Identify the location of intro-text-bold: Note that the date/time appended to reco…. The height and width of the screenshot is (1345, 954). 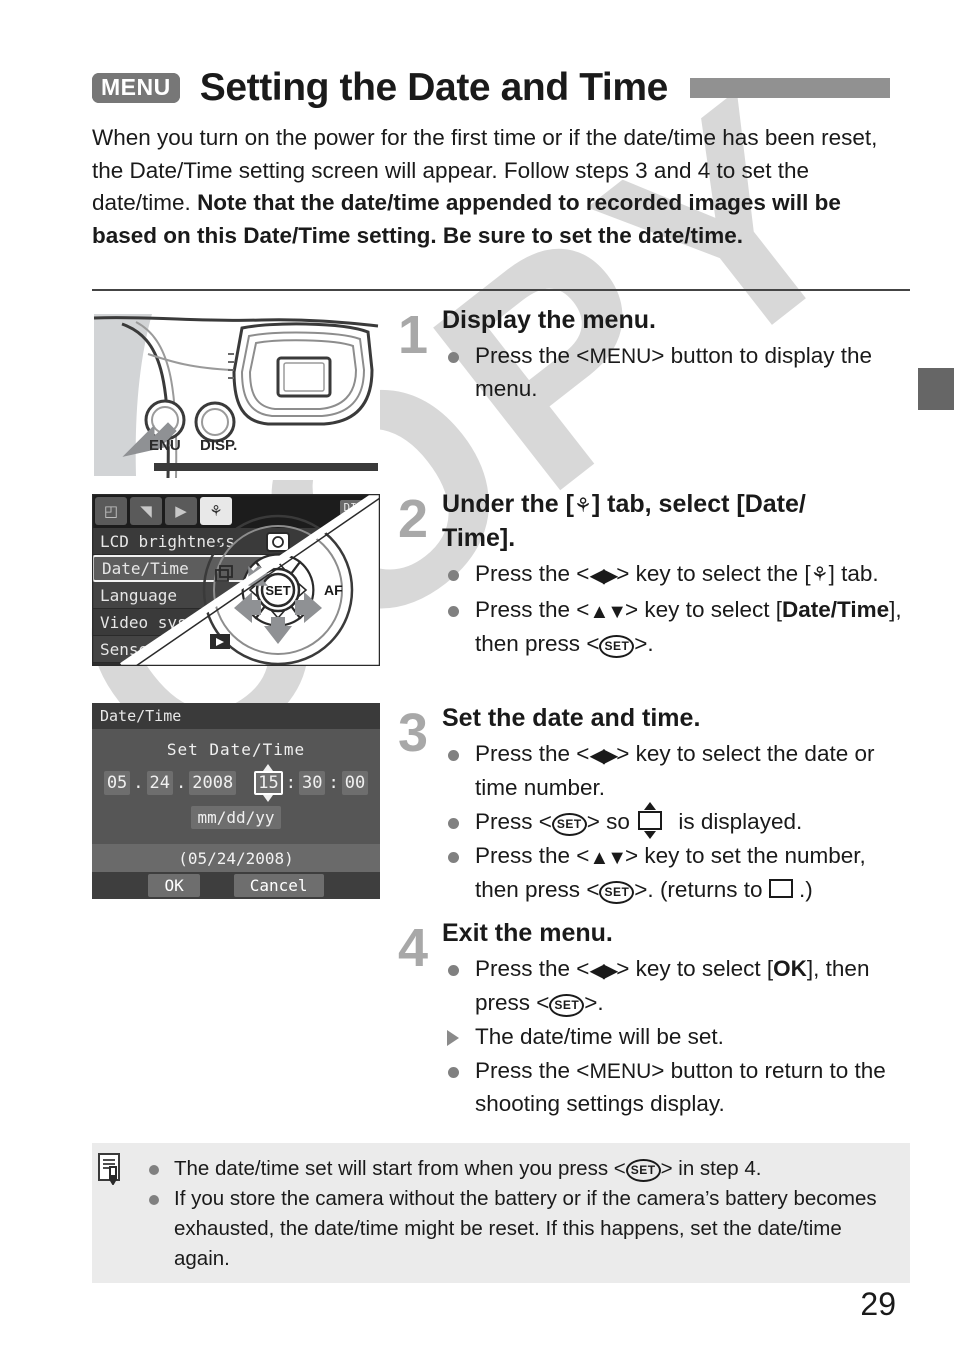
(466, 219).